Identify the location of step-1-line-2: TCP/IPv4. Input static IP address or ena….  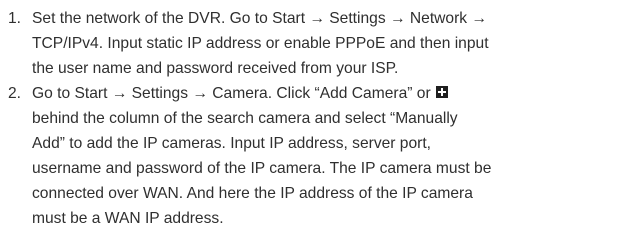
(260, 43).